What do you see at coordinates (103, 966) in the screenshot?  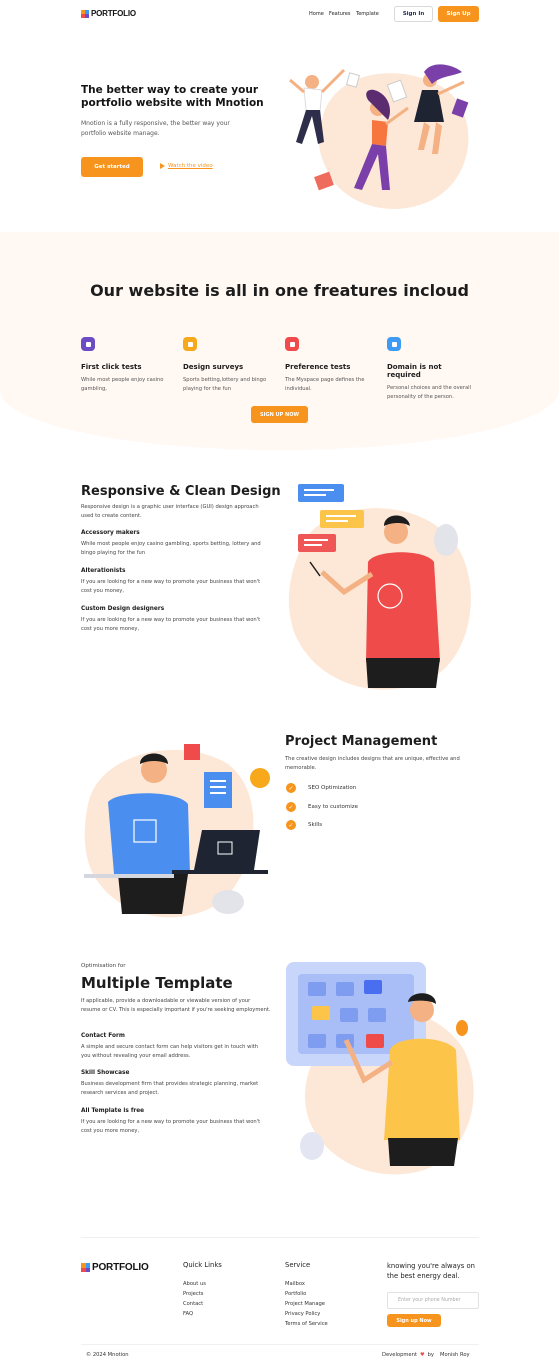 I see `template-eyebrow: Optimisation for` at bounding box center [103, 966].